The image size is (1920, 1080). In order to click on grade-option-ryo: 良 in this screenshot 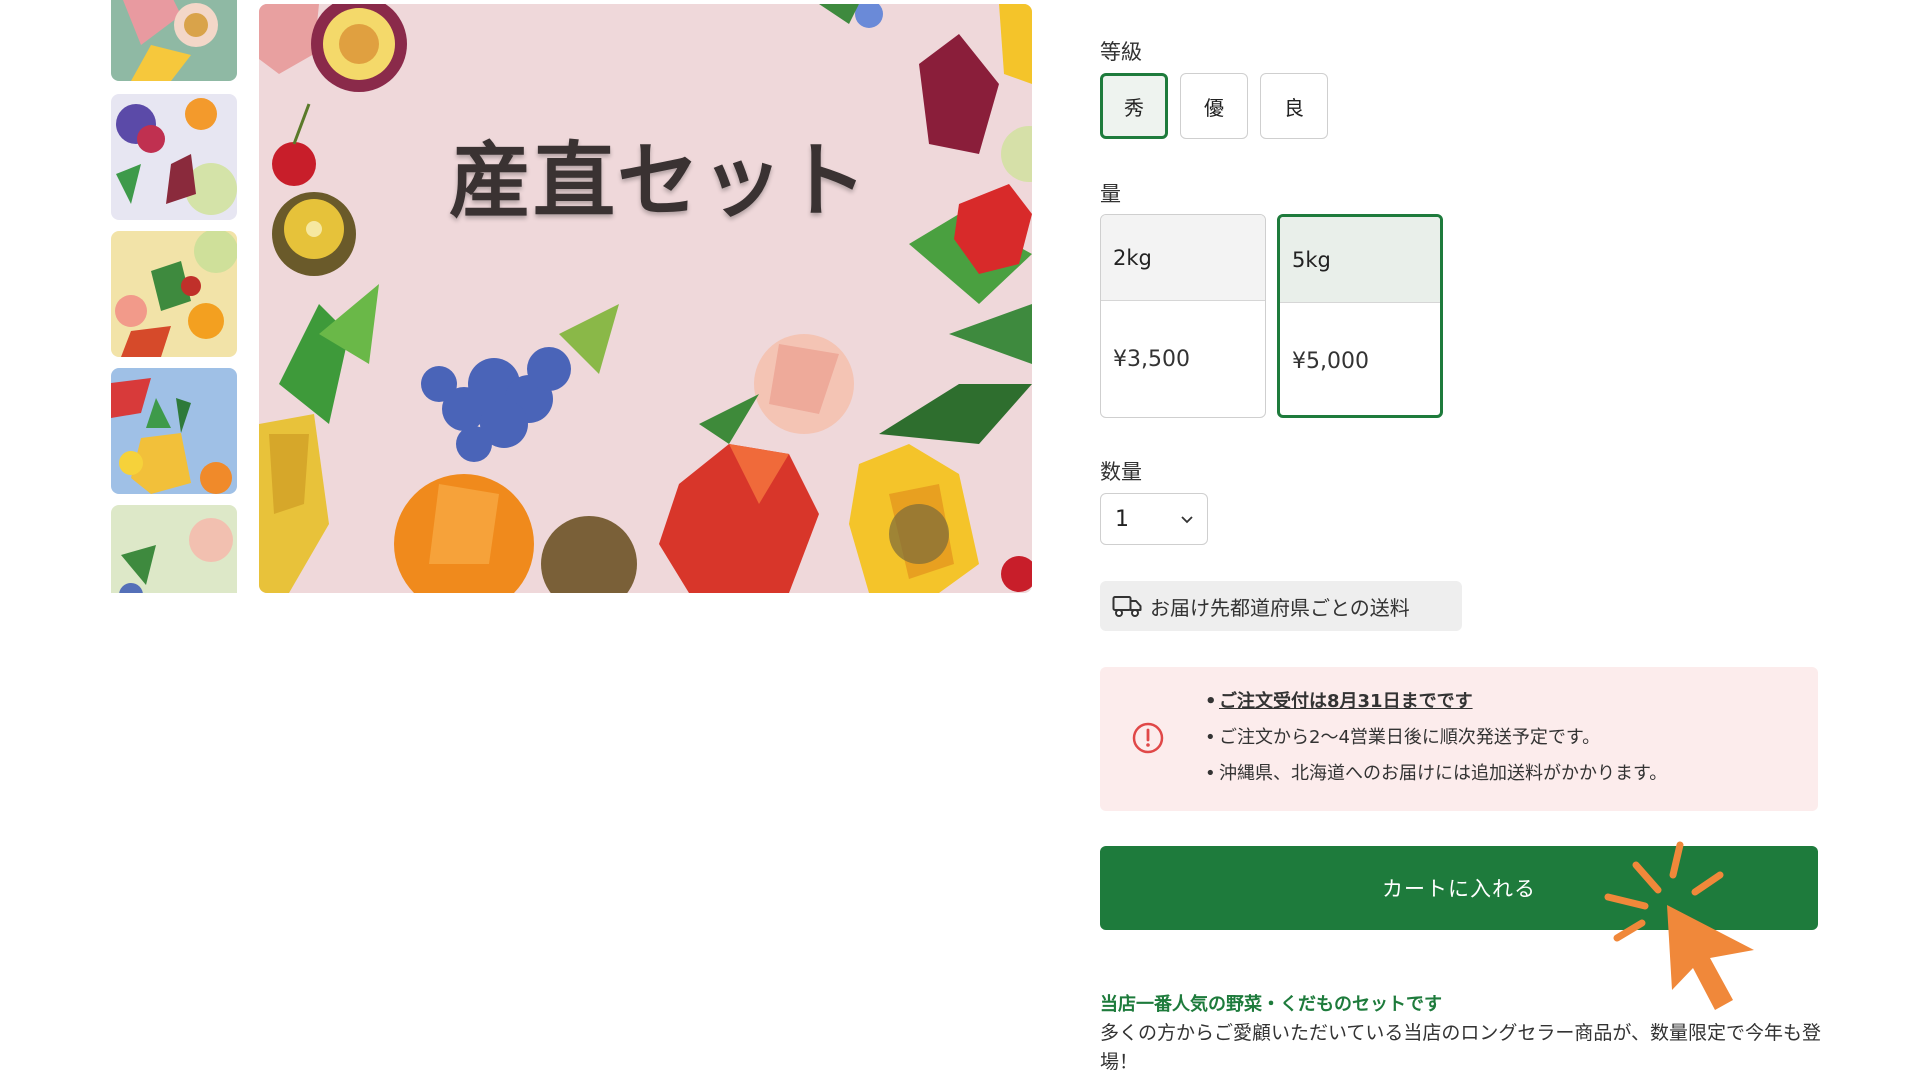, I will do `click(1294, 106)`.